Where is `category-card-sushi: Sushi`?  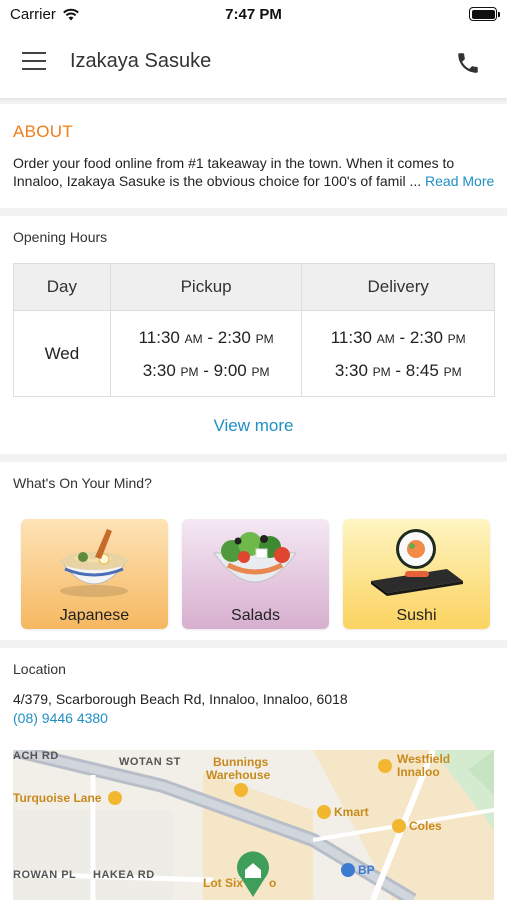 category-card-sushi: Sushi is located at coordinates (416, 574).